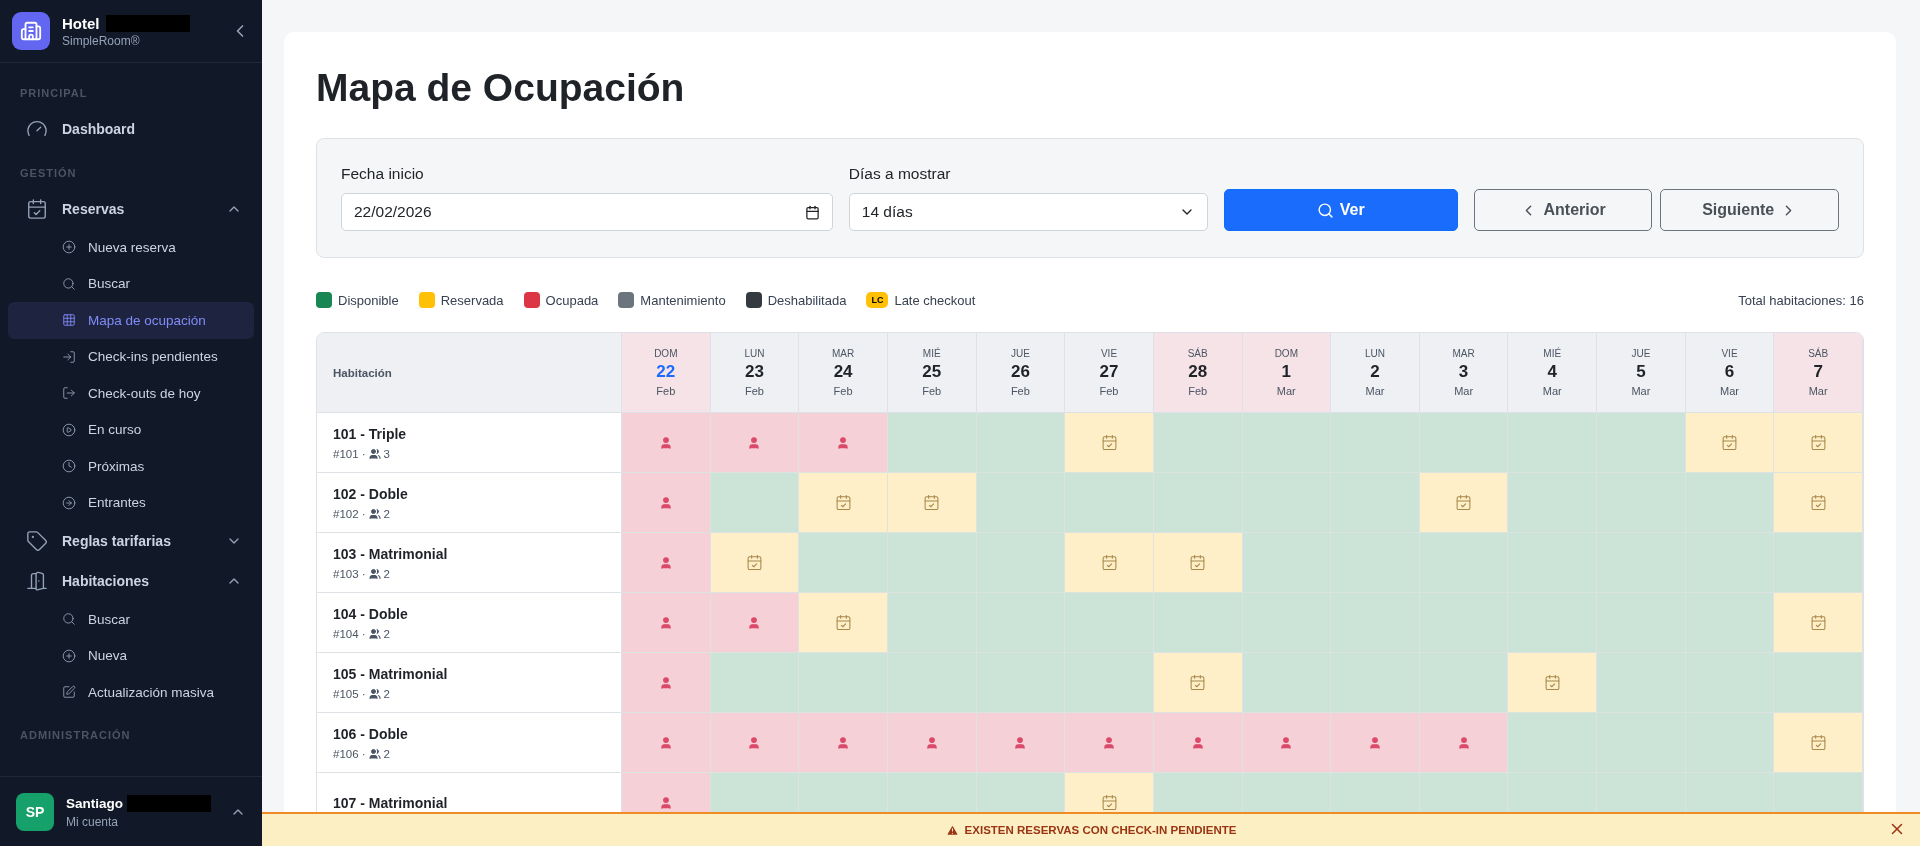 The width and height of the screenshot is (1920, 846). I want to click on view-button: Ver, so click(1340, 210).